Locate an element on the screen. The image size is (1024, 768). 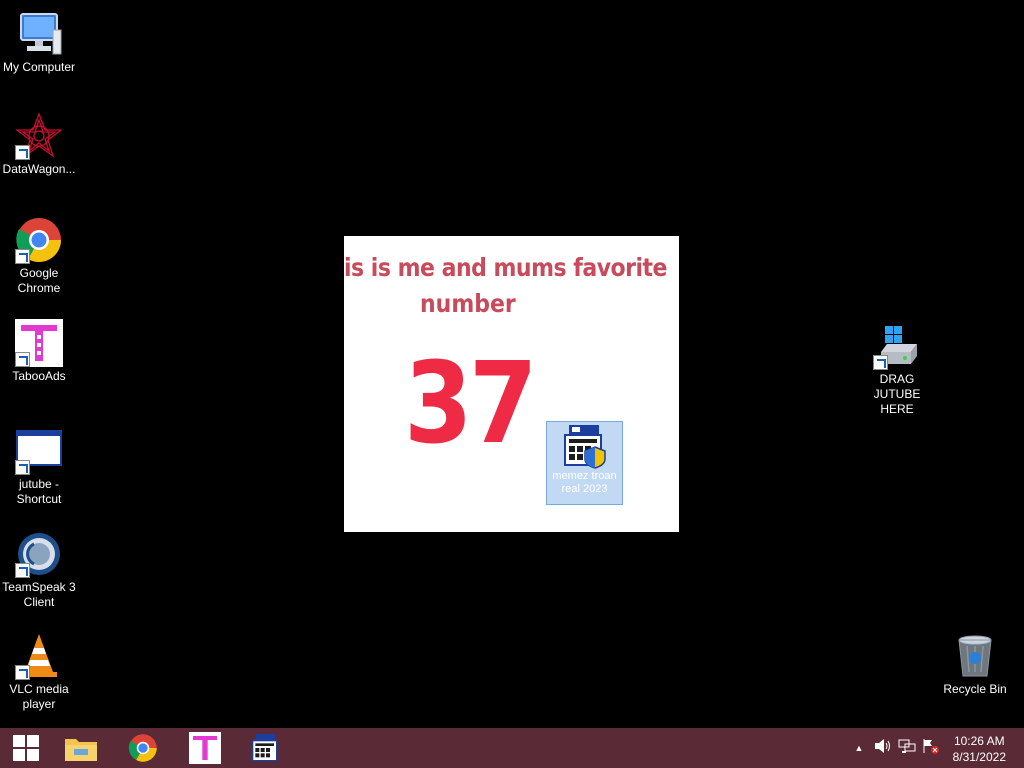
desktop-icon-recycle-bin: Recycle Bin is located at coordinates (975, 664).